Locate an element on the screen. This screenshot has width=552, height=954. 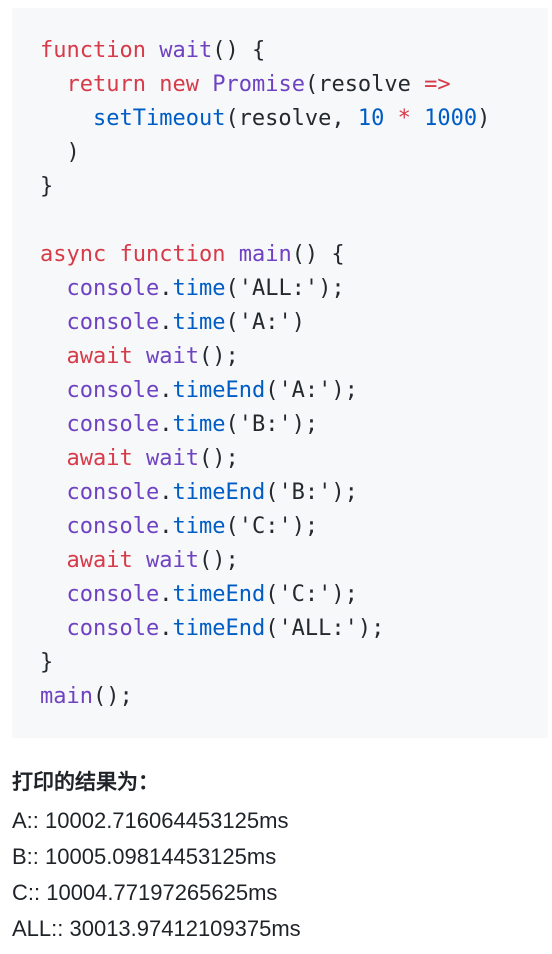
code-line: ) is located at coordinates (294, 153).